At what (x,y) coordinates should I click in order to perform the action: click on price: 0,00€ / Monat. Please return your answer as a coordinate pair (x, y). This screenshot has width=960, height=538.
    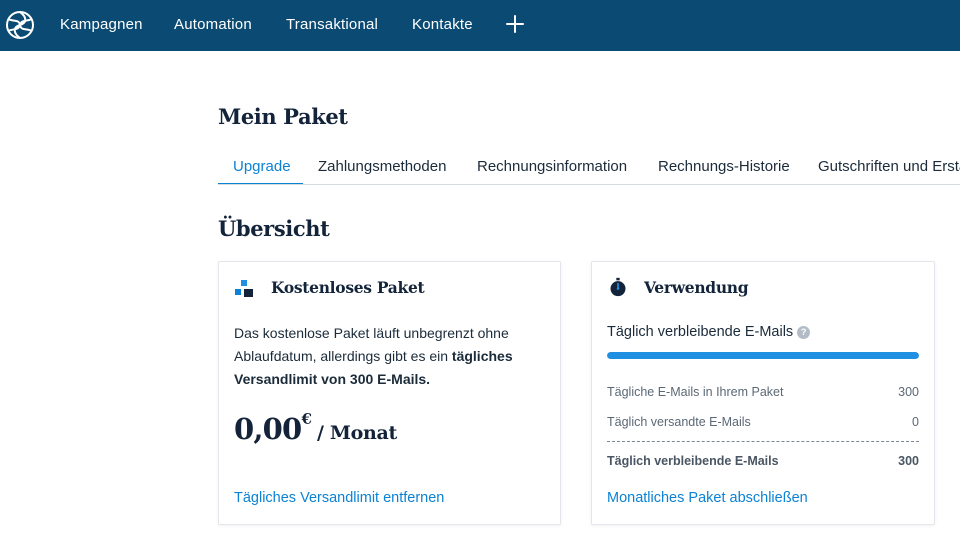
    Looking at the image, I should click on (316, 428).